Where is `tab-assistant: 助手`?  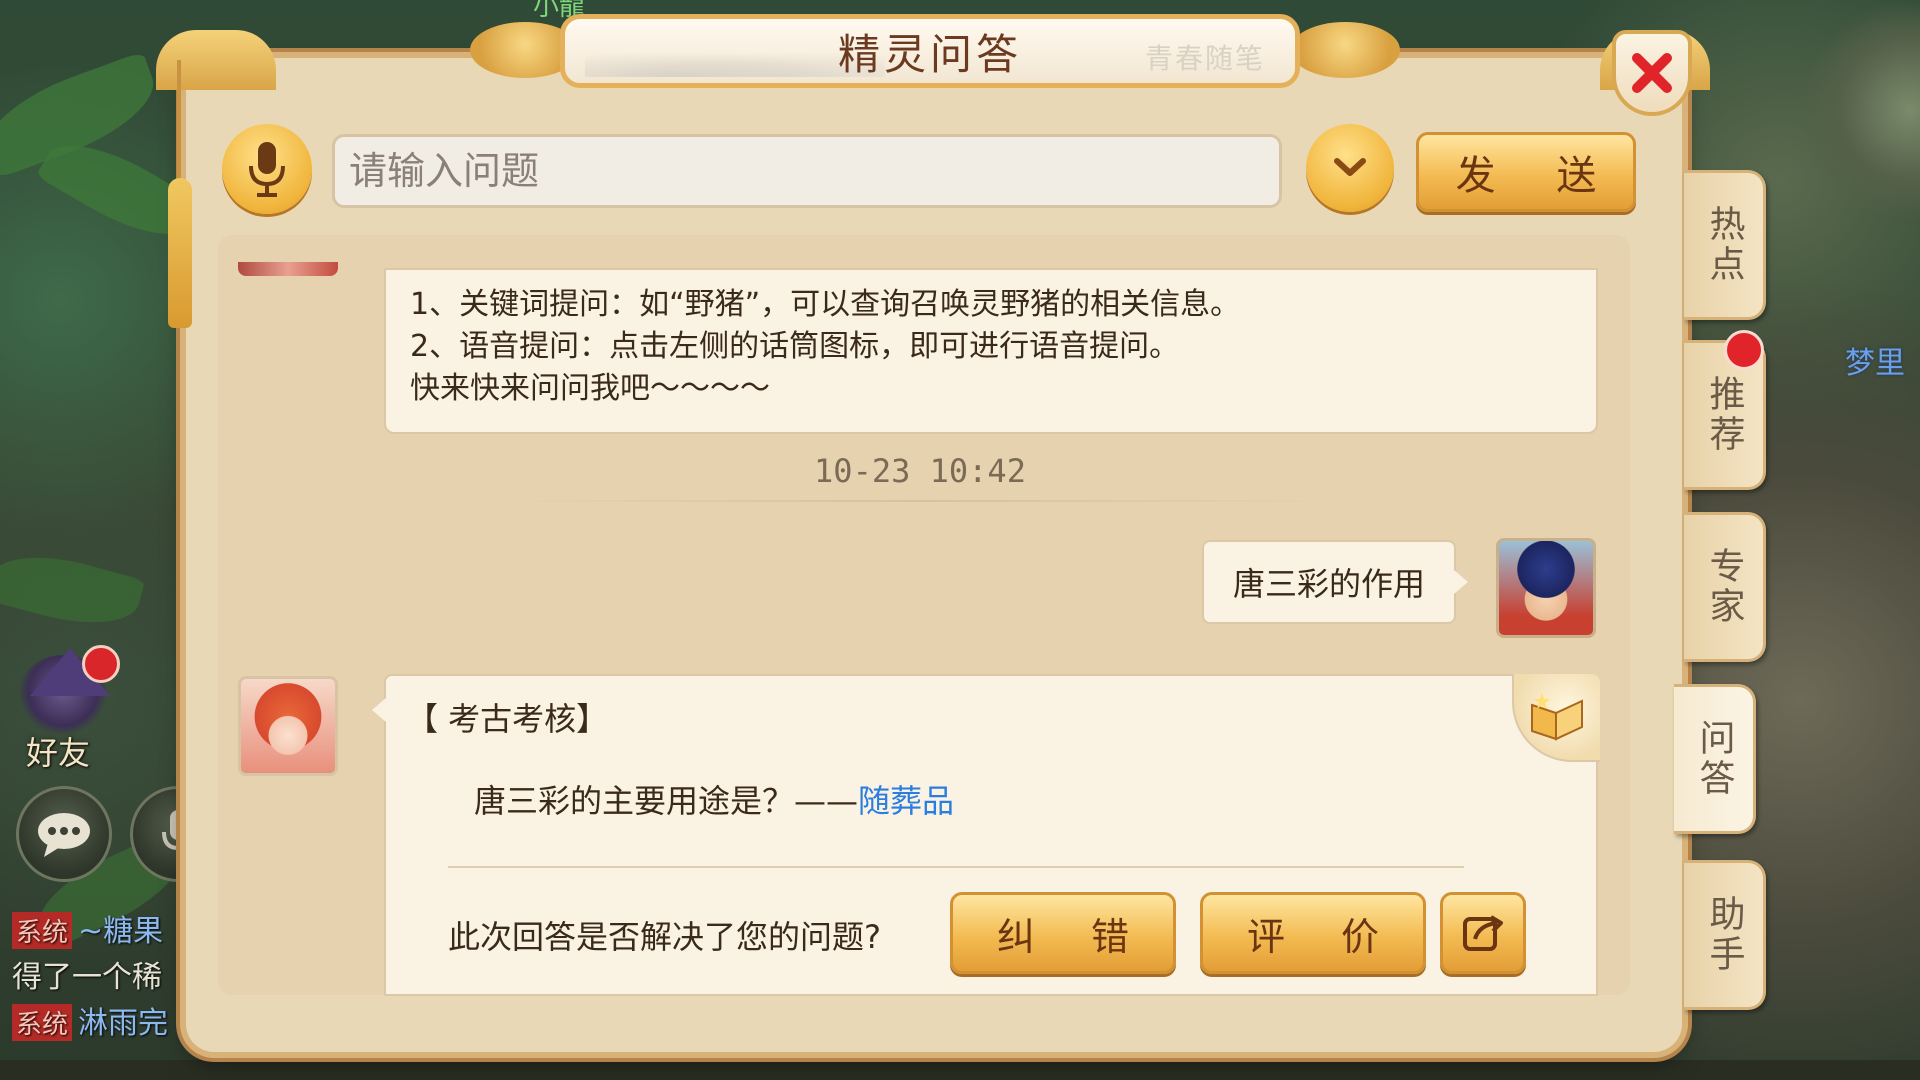 tab-assistant: 助手 is located at coordinates (1725, 935).